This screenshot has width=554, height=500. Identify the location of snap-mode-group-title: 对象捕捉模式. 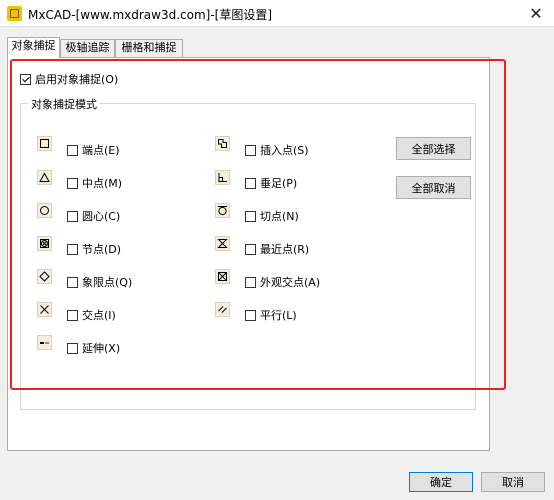
(64, 104).